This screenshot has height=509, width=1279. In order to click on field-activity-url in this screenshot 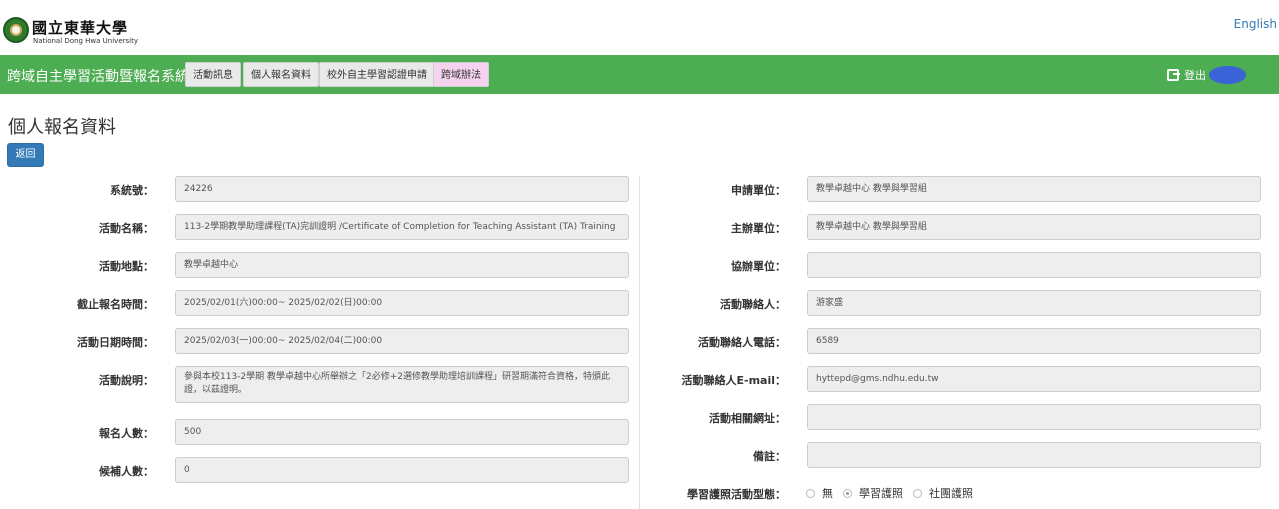, I will do `click(1034, 417)`.